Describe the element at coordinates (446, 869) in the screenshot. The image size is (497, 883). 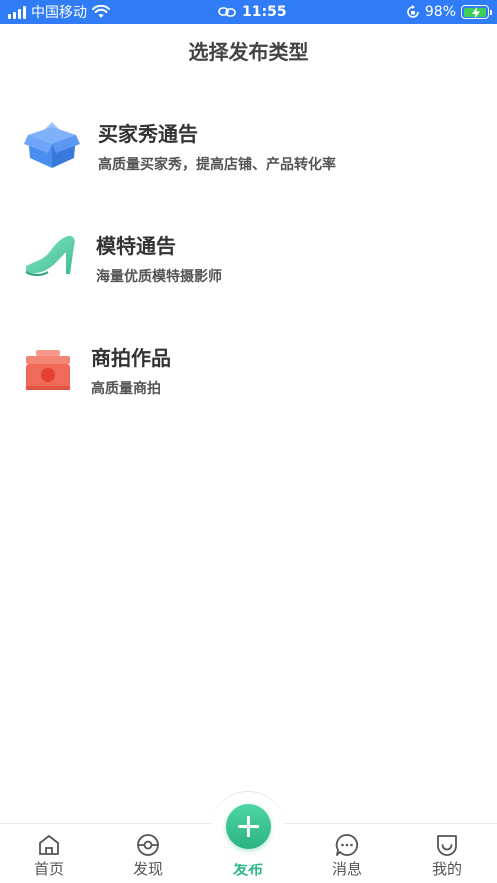
I see `tab-label: 我的` at that location.